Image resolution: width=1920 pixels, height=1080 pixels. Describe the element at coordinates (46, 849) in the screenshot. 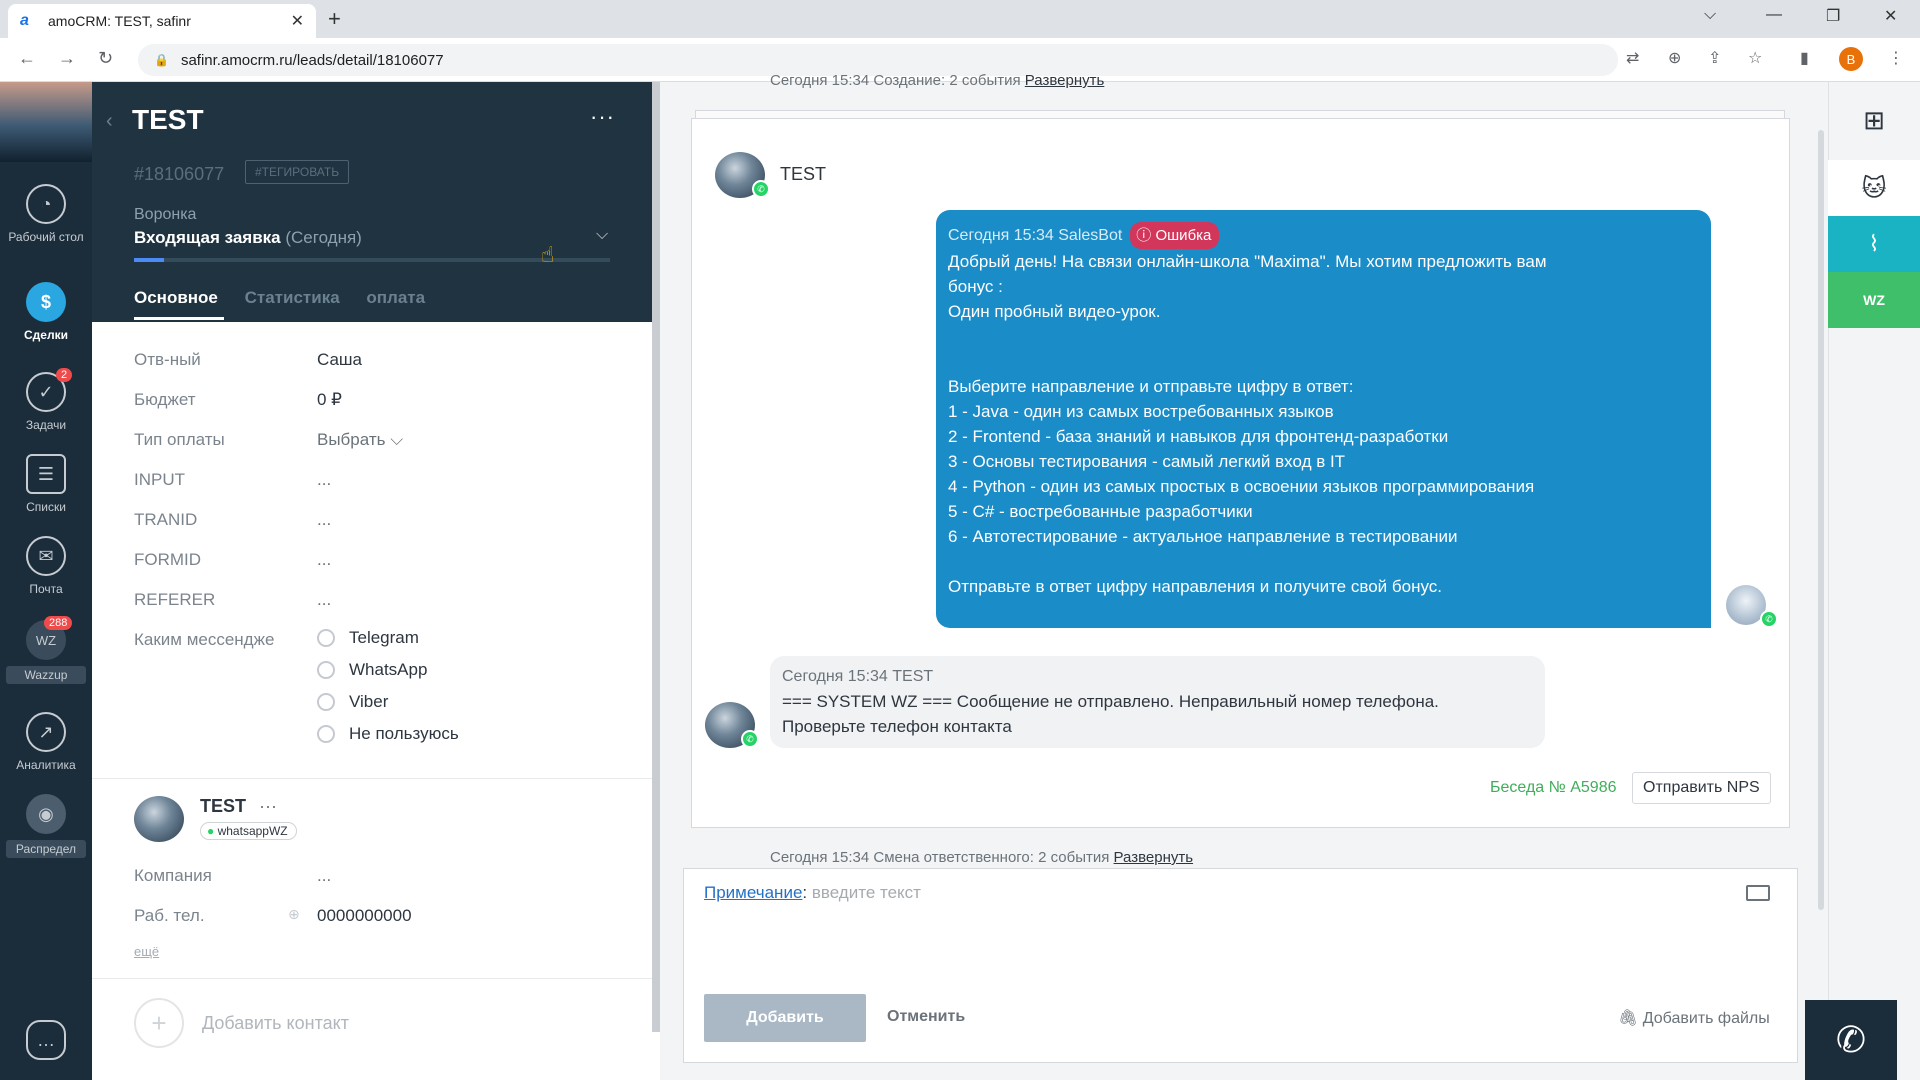

I see `nav-distribution-label: Распредел` at that location.